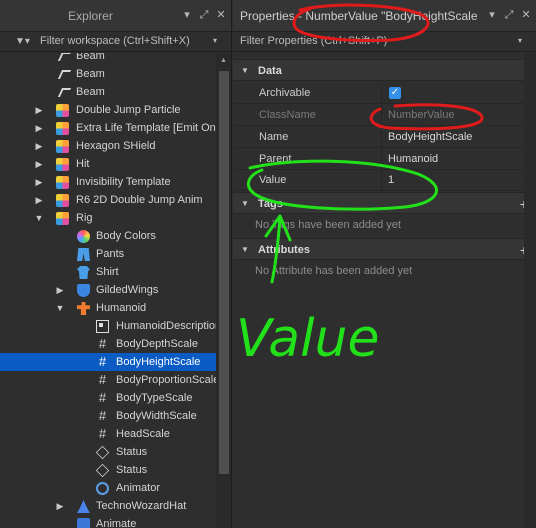 The image size is (536, 528). I want to click on tree-item-hexagon-shield: ▶ Hexagon SHield, so click(108, 146).